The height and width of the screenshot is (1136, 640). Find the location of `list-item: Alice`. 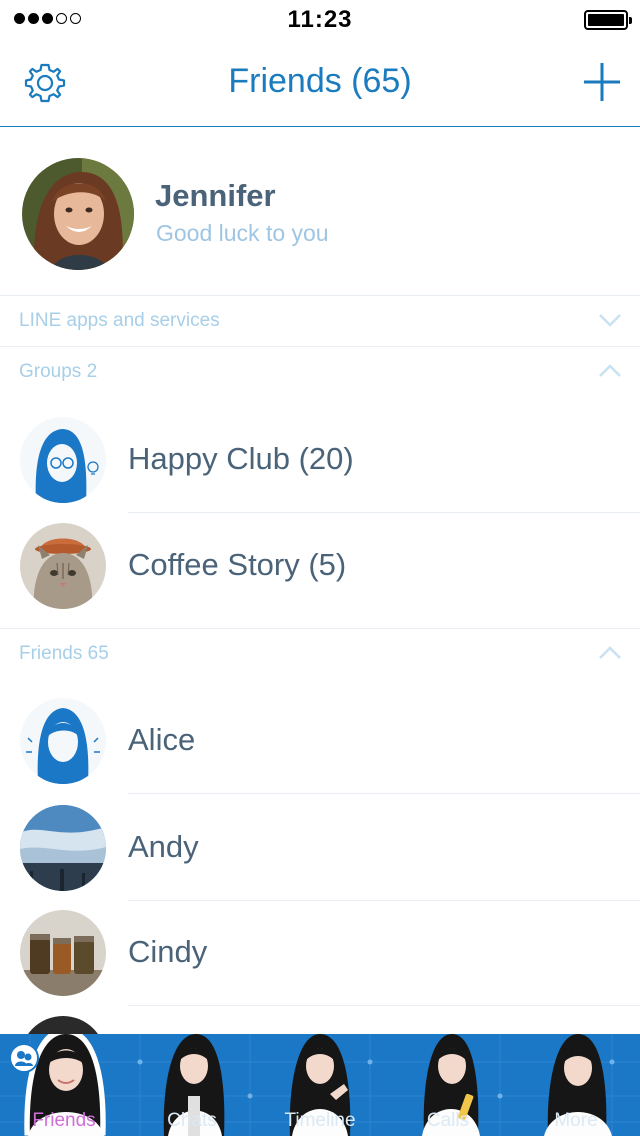

list-item: Alice is located at coordinates (320, 741).